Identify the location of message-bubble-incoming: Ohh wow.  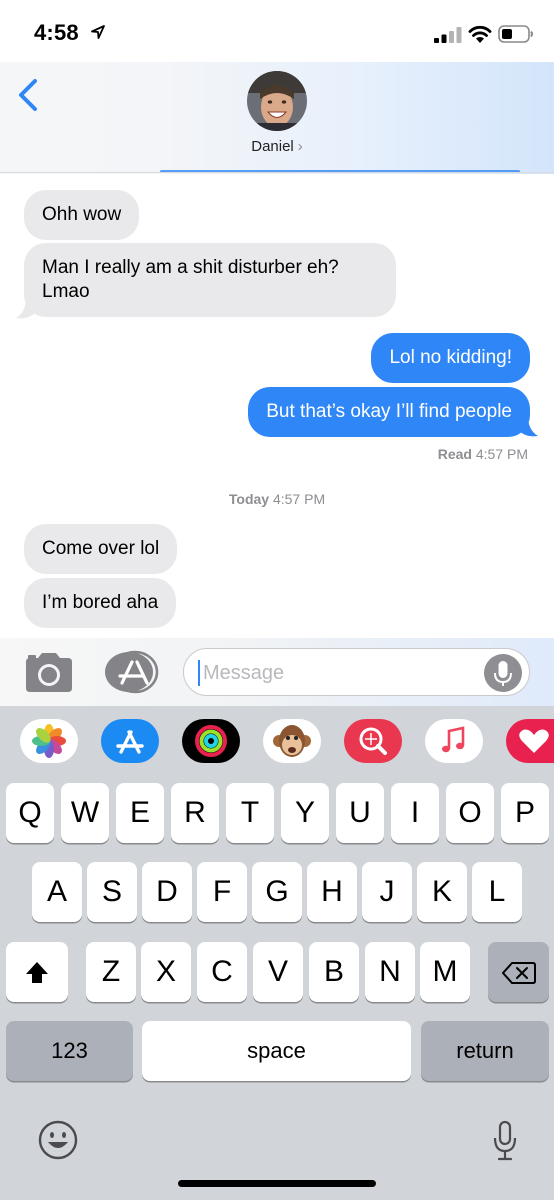
(82, 215).